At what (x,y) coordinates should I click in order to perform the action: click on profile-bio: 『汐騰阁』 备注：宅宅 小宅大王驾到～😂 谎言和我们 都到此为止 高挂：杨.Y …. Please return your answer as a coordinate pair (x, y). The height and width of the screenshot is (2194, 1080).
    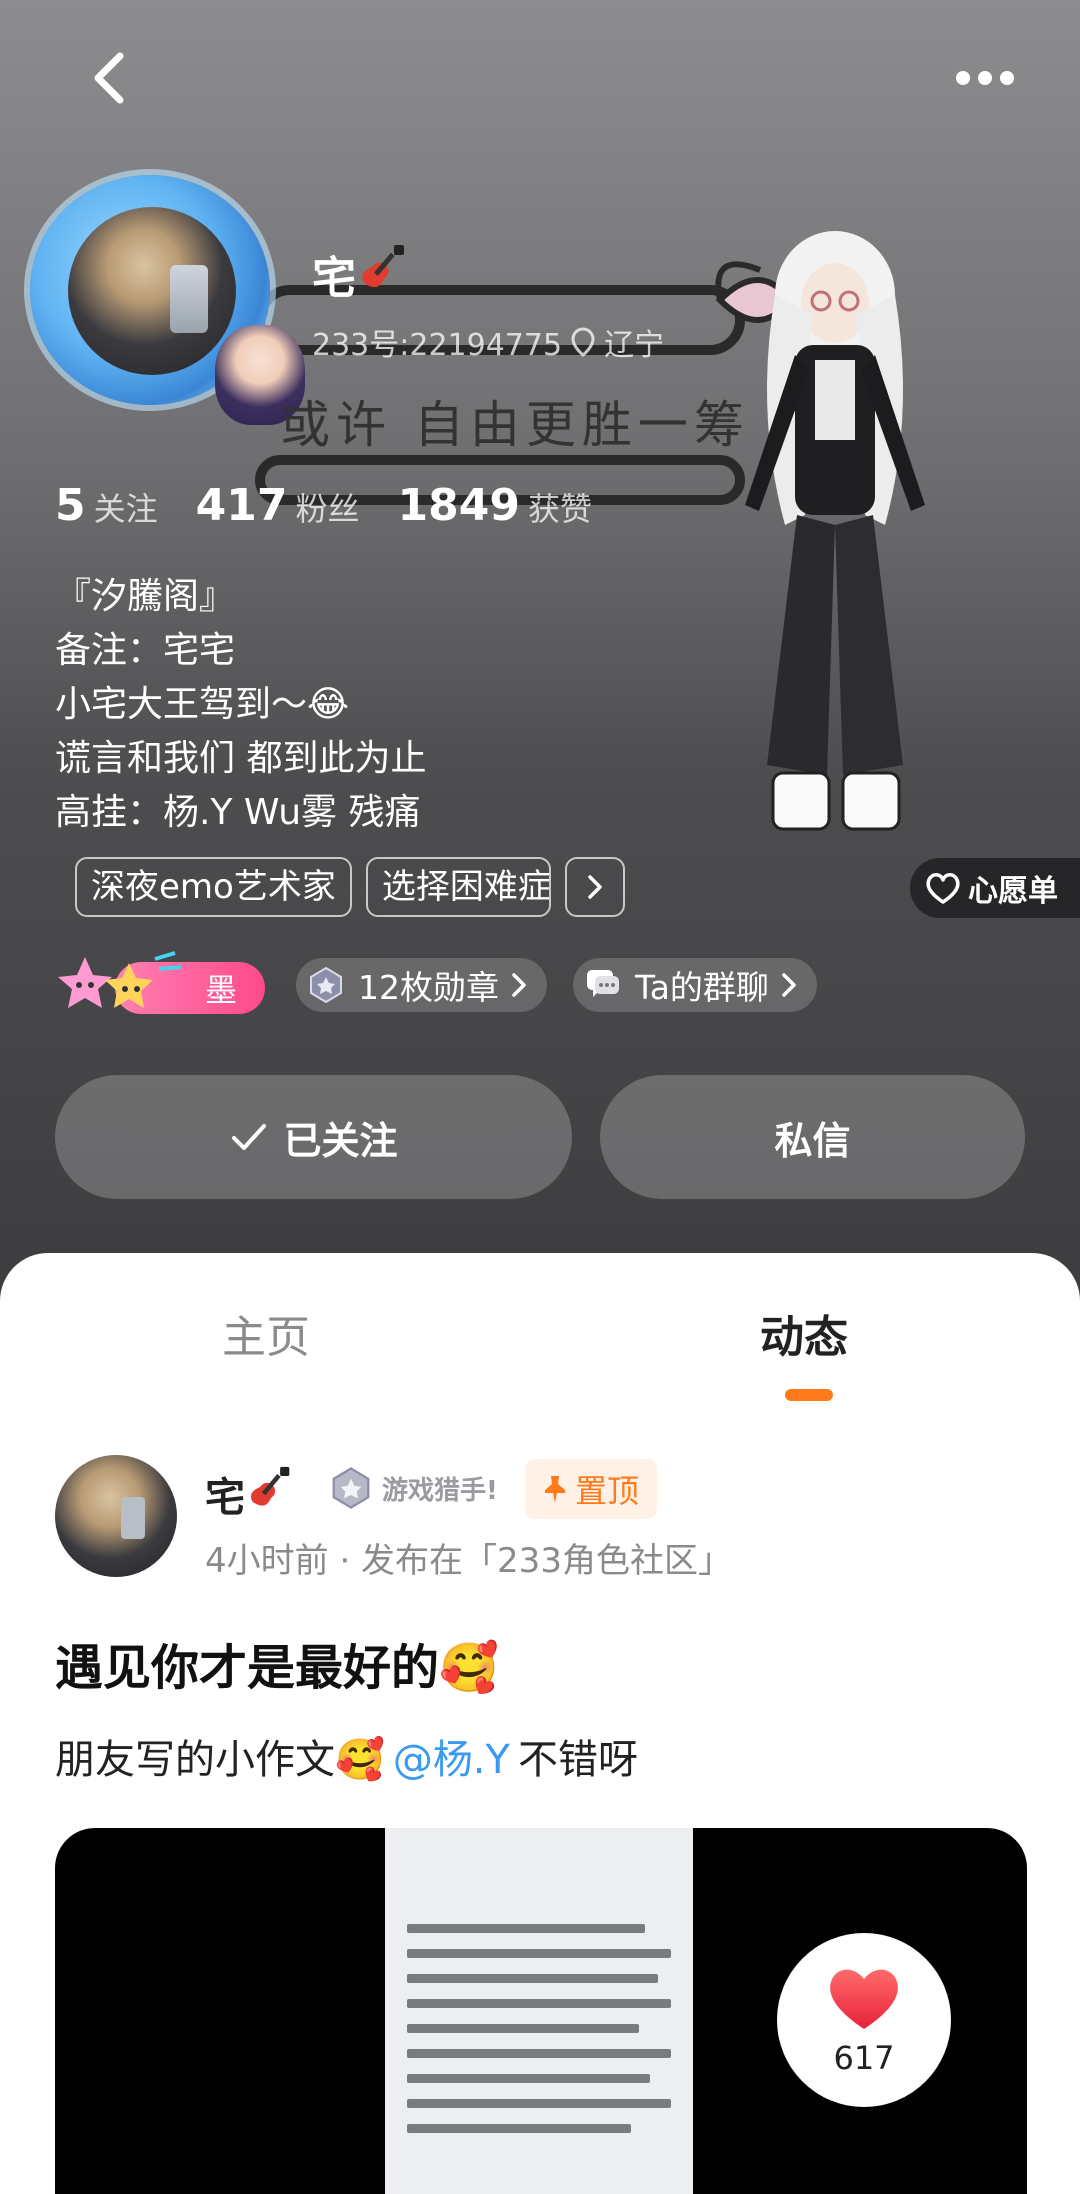
    Looking at the image, I should click on (380, 705).